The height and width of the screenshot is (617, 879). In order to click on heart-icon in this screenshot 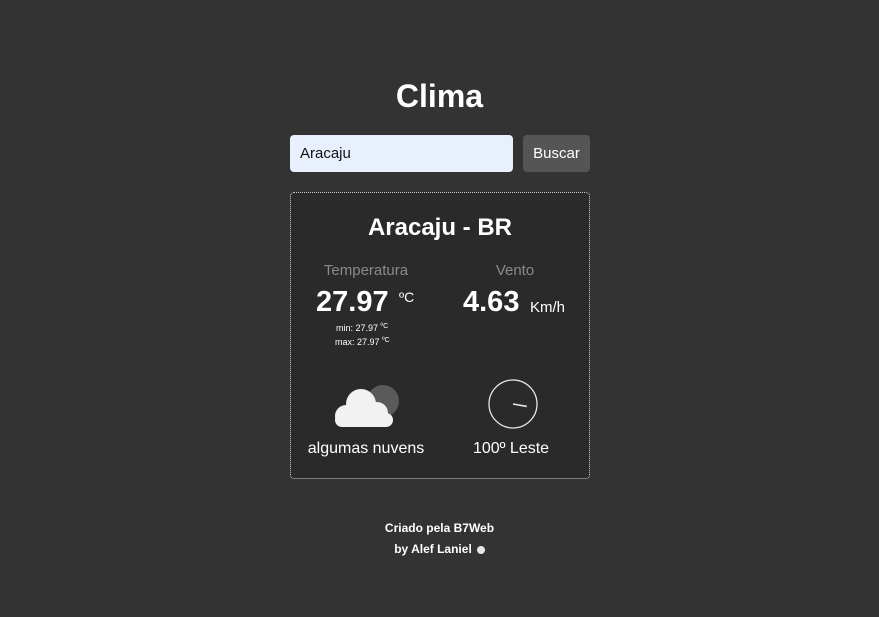, I will do `click(480, 550)`.